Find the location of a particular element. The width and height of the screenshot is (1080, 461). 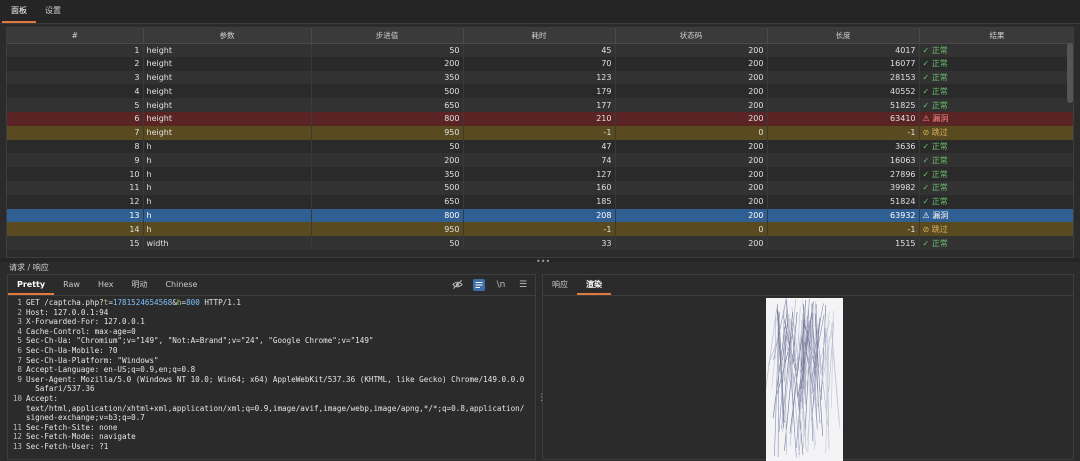

code-line: 13Sec-Fetch-User: ?1 is located at coordinates (272, 447).